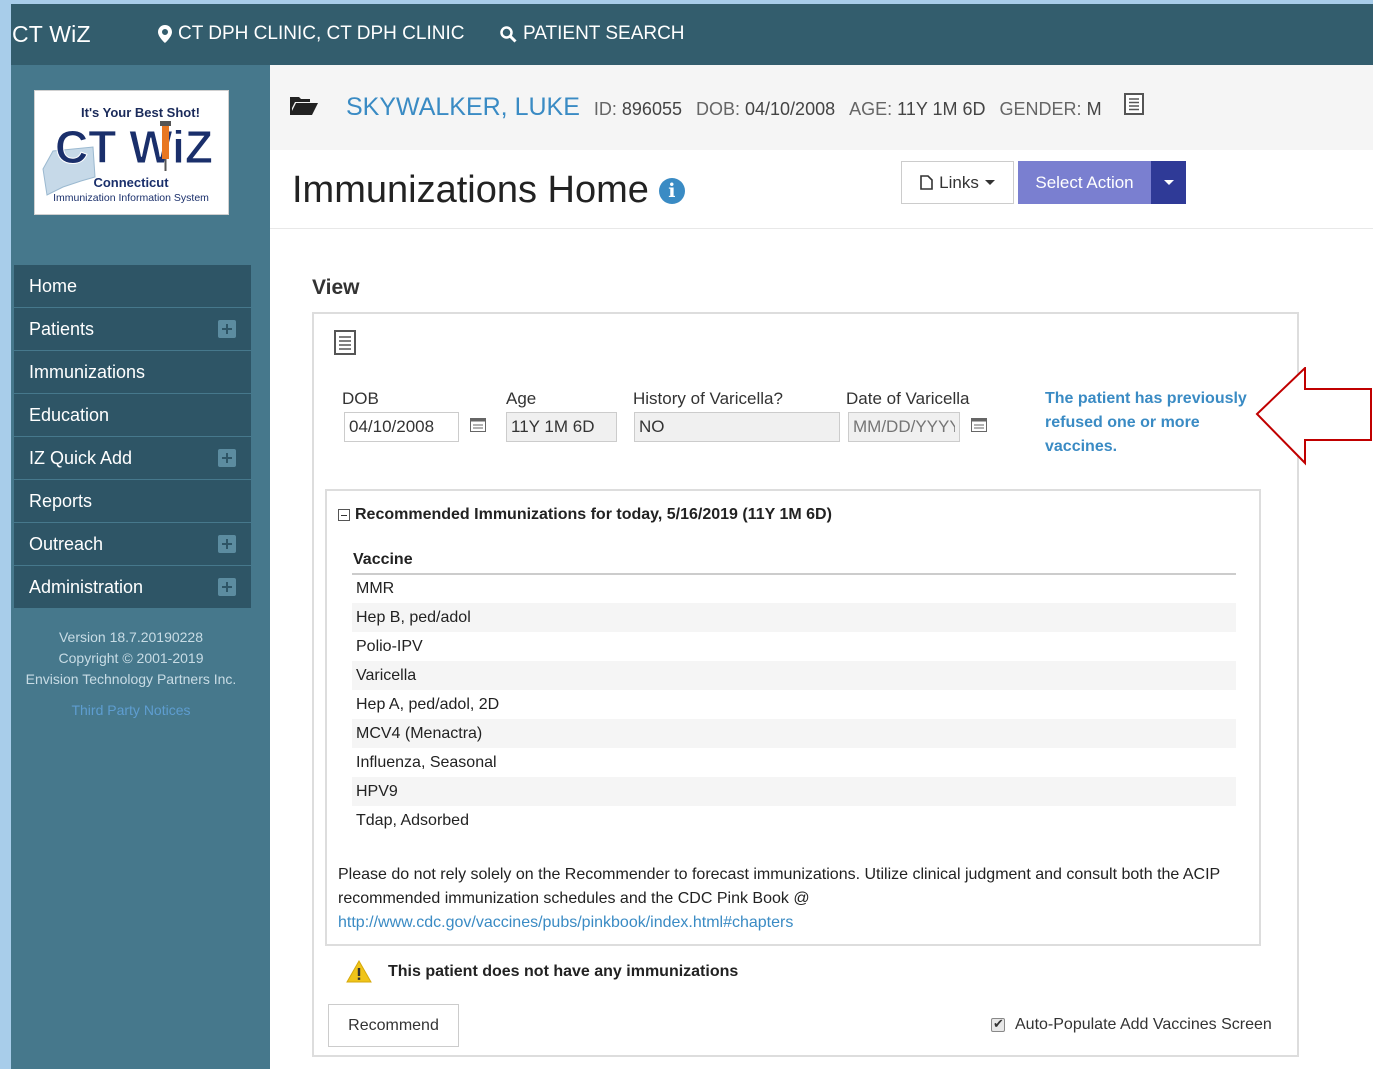 The width and height of the screenshot is (1373, 1069). I want to click on table-row: Influenza, Seasonal, so click(794, 762).